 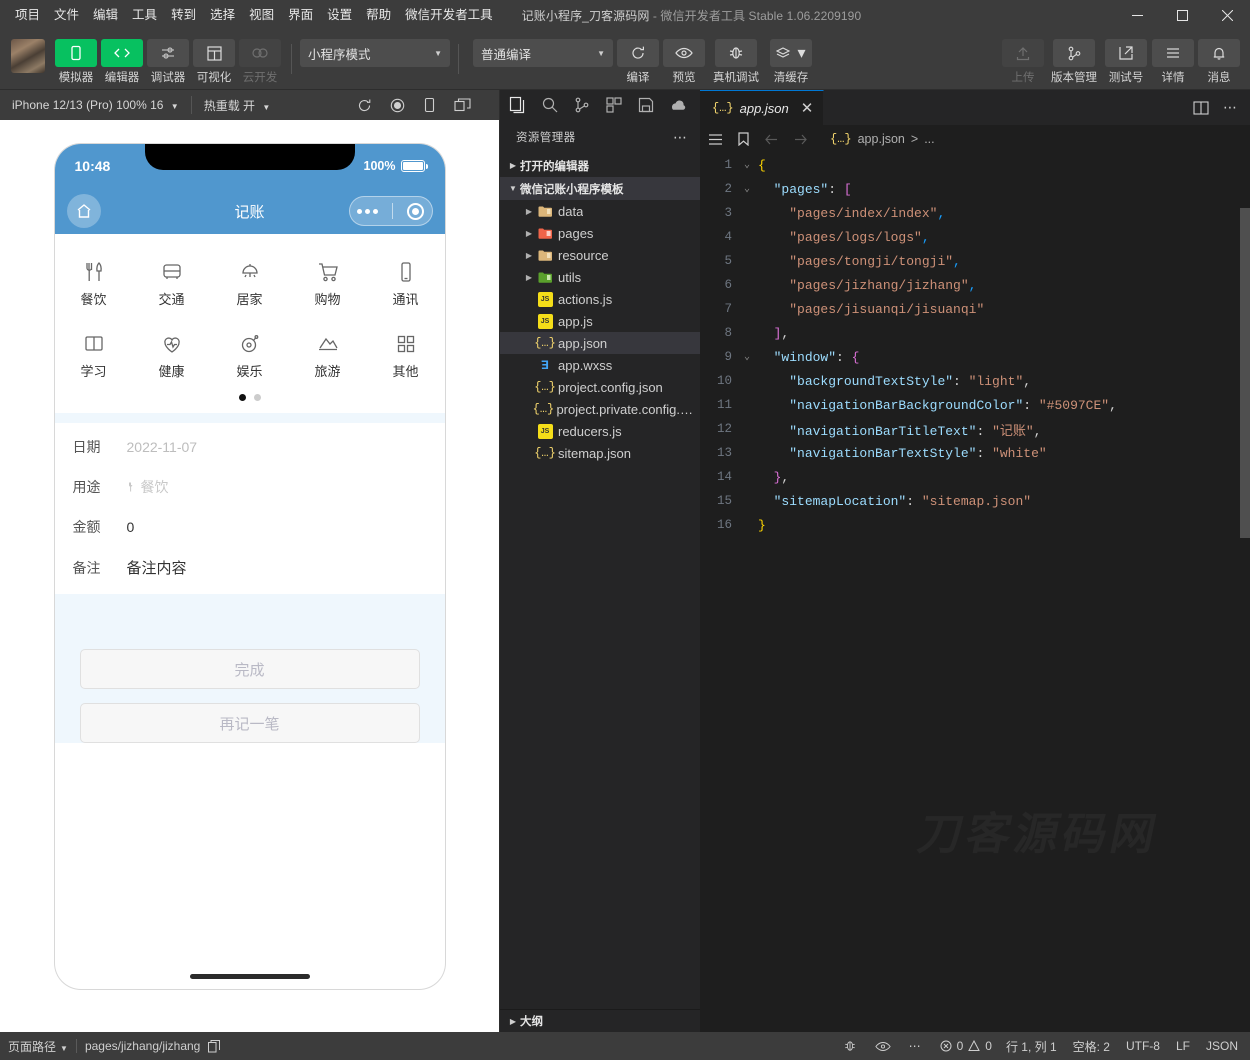 What do you see at coordinates (1091, 1046) in the screenshot?
I see `indentation: 空格: 2` at bounding box center [1091, 1046].